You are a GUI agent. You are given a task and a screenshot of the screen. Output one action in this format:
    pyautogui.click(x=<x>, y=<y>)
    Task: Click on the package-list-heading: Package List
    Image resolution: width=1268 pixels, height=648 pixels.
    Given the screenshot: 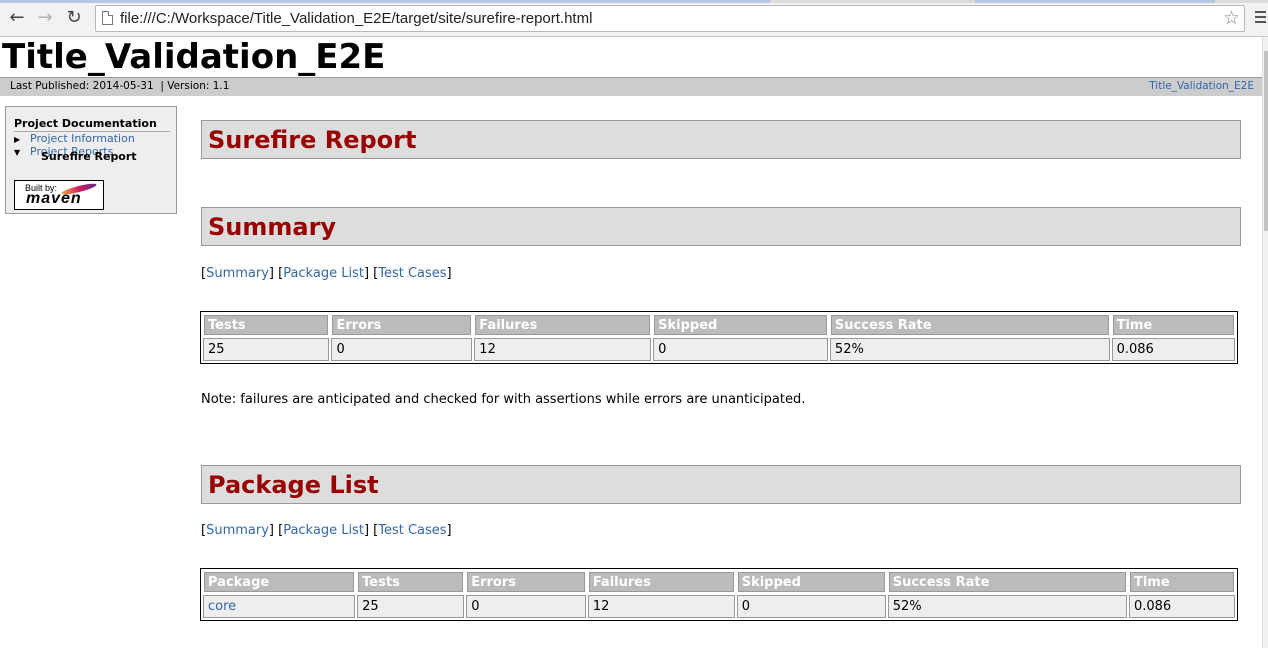 What is the action you would take?
    pyautogui.click(x=293, y=485)
    